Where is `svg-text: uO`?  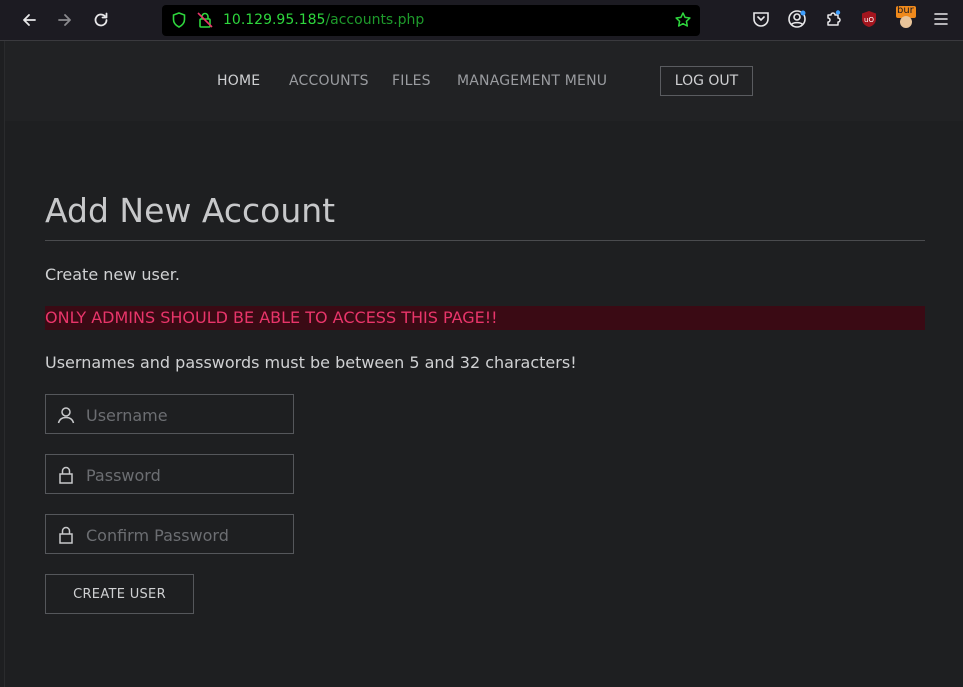
svg-text: uO is located at coordinates (869, 20).